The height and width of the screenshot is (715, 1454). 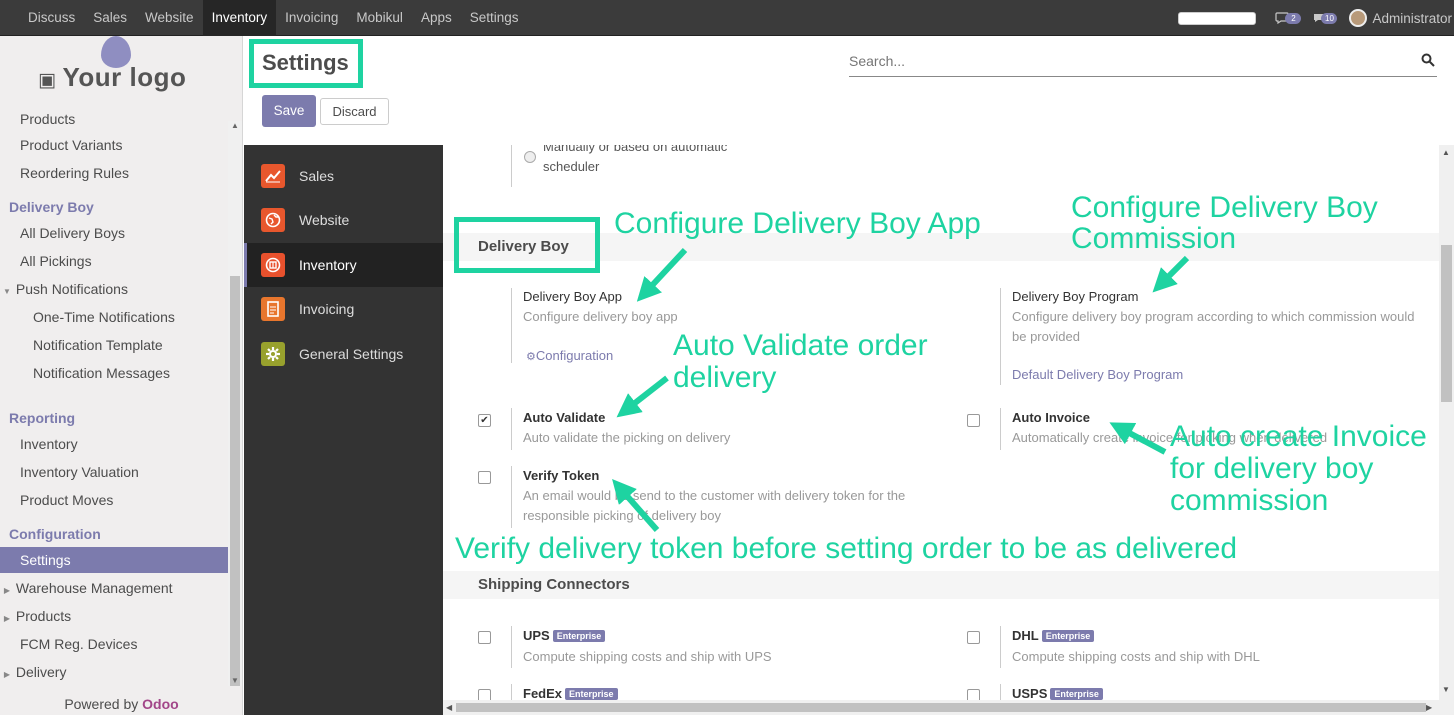 What do you see at coordinates (7, 291) in the screenshot?
I see `caret-down-icon: ▼` at bounding box center [7, 291].